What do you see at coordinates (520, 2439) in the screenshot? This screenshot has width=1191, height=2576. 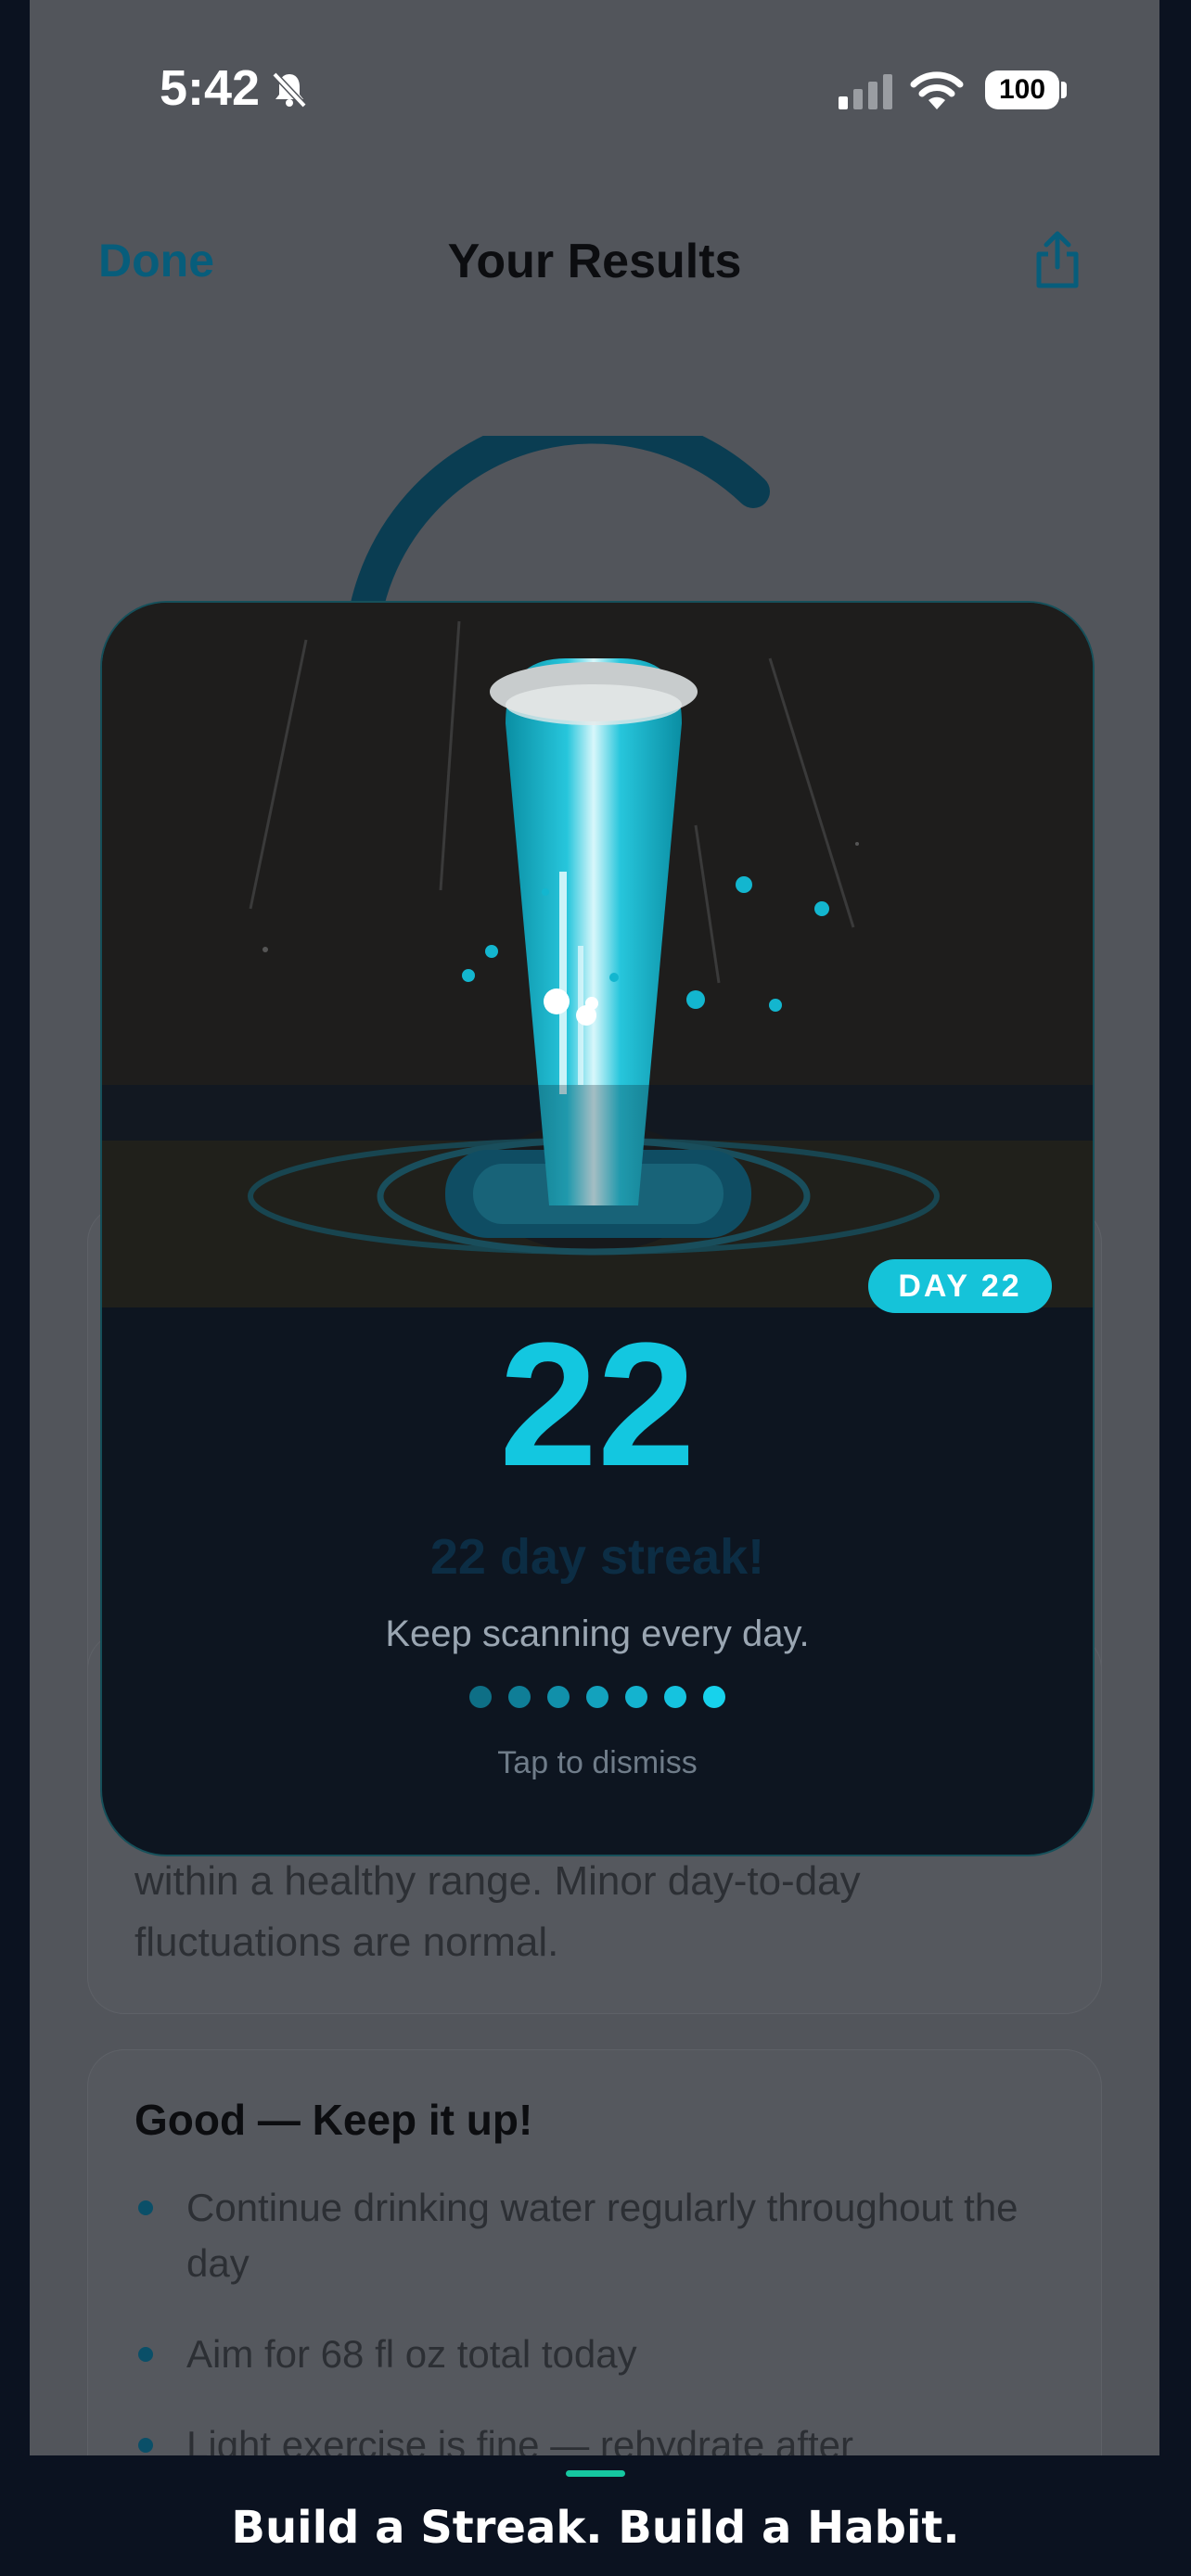 I see `advice-item-text: Light exercise is fine — rehydrate after` at bounding box center [520, 2439].